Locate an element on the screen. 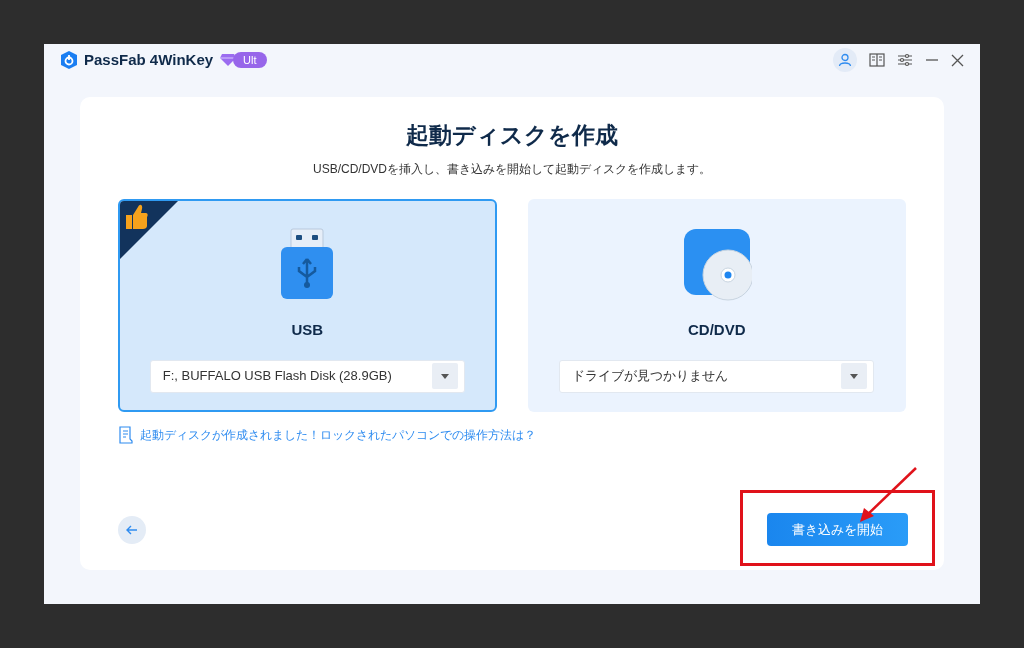 The image size is (1024, 648). user-icon is located at coordinates (845, 60).